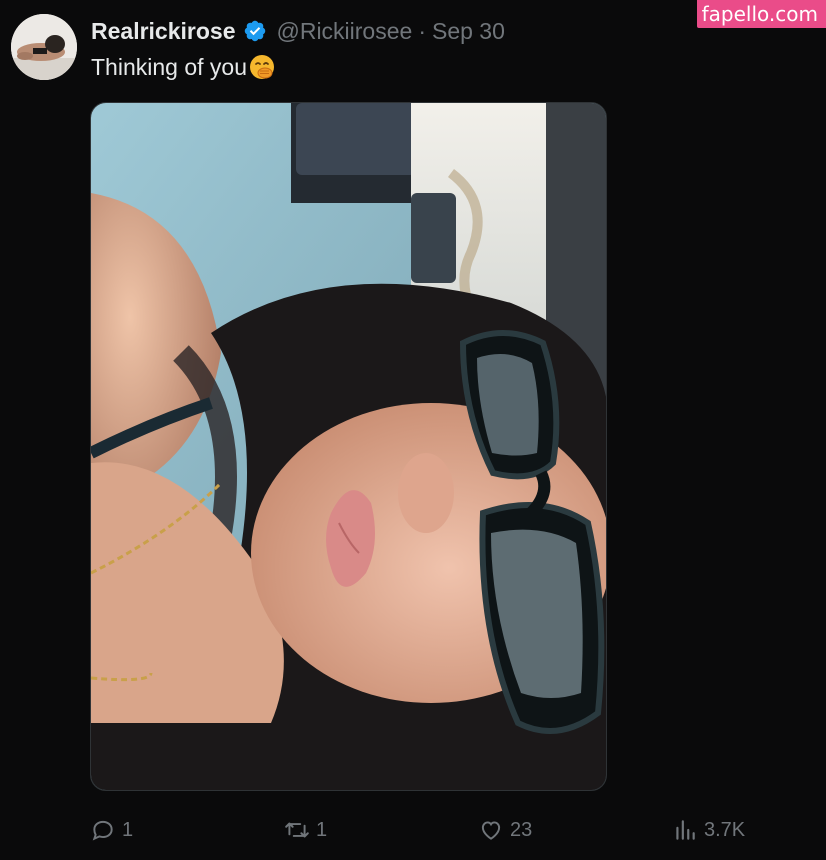  I want to click on avatar, so click(44, 47).